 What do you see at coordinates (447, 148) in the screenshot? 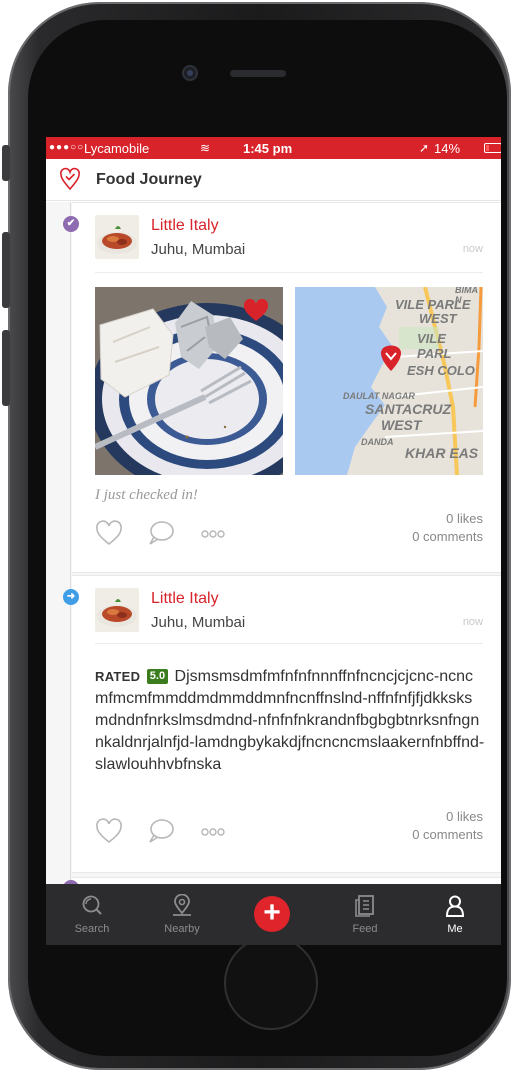
I see `battery-percent: 14%` at bounding box center [447, 148].